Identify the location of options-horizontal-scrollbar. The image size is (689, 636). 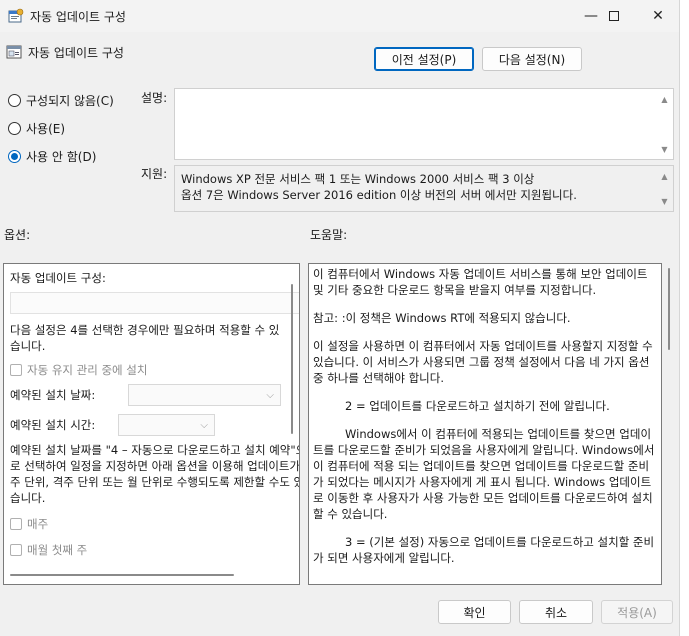
(122, 575).